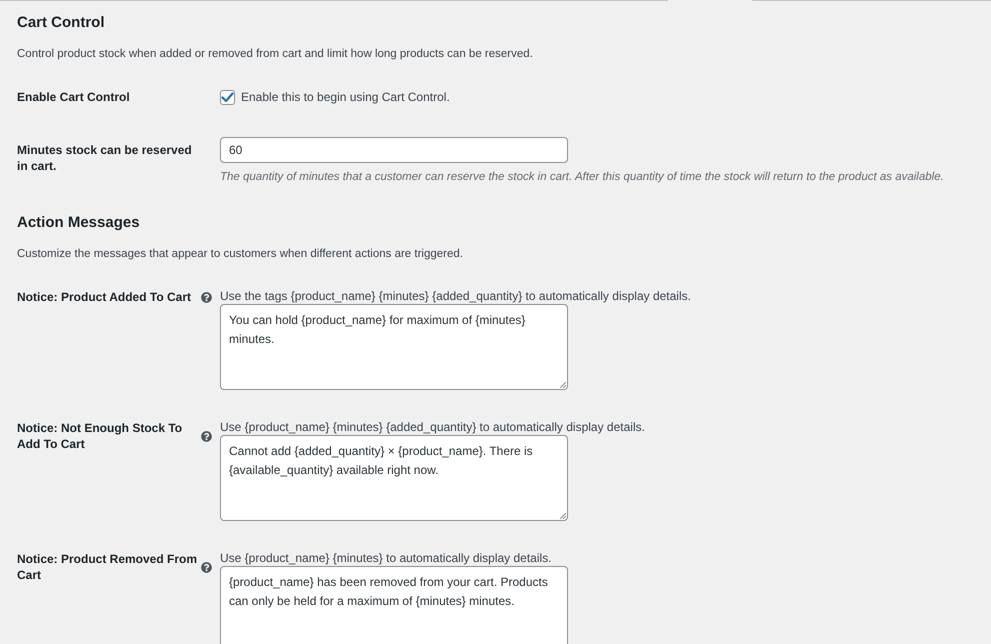 The width and height of the screenshot is (991, 644). What do you see at coordinates (74, 97) in the screenshot?
I see `field-label: Enable Cart Control` at bounding box center [74, 97].